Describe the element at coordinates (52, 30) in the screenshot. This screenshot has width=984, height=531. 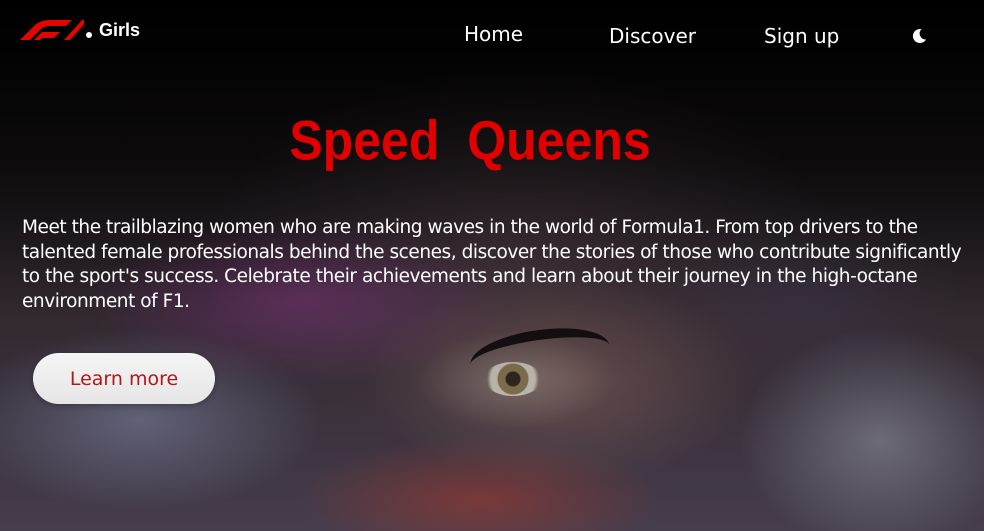
I see `f1-logo-icon` at that location.